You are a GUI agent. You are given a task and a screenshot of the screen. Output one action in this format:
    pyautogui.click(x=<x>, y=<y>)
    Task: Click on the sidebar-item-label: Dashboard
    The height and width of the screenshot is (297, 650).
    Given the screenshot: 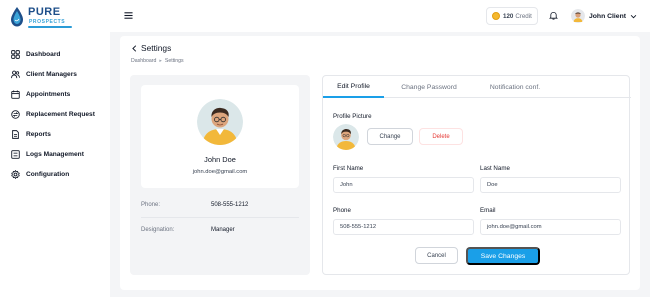 What is the action you would take?
    pyautogui.click(x=43, y=54)
    